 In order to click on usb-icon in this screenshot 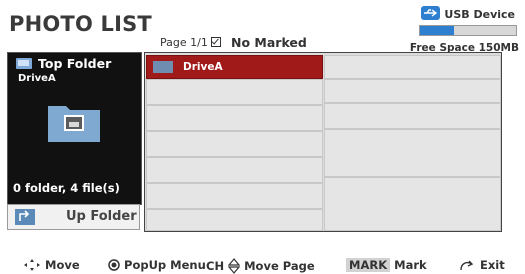, I will do `click(430, 13)`.